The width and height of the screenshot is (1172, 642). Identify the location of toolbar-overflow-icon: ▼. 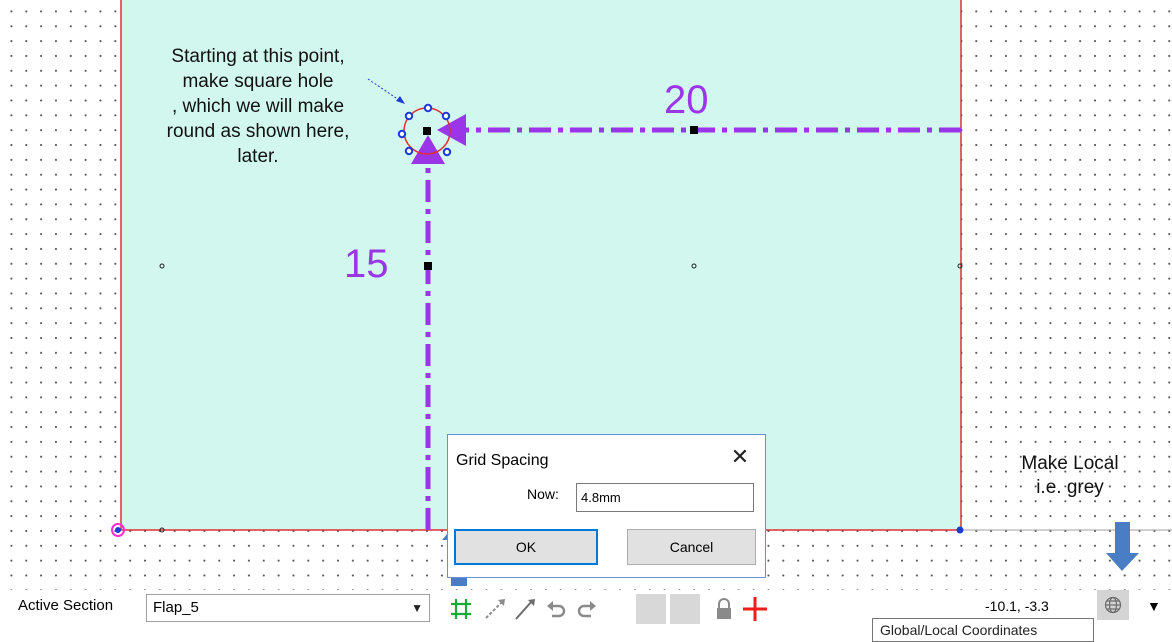
(1154, 606).